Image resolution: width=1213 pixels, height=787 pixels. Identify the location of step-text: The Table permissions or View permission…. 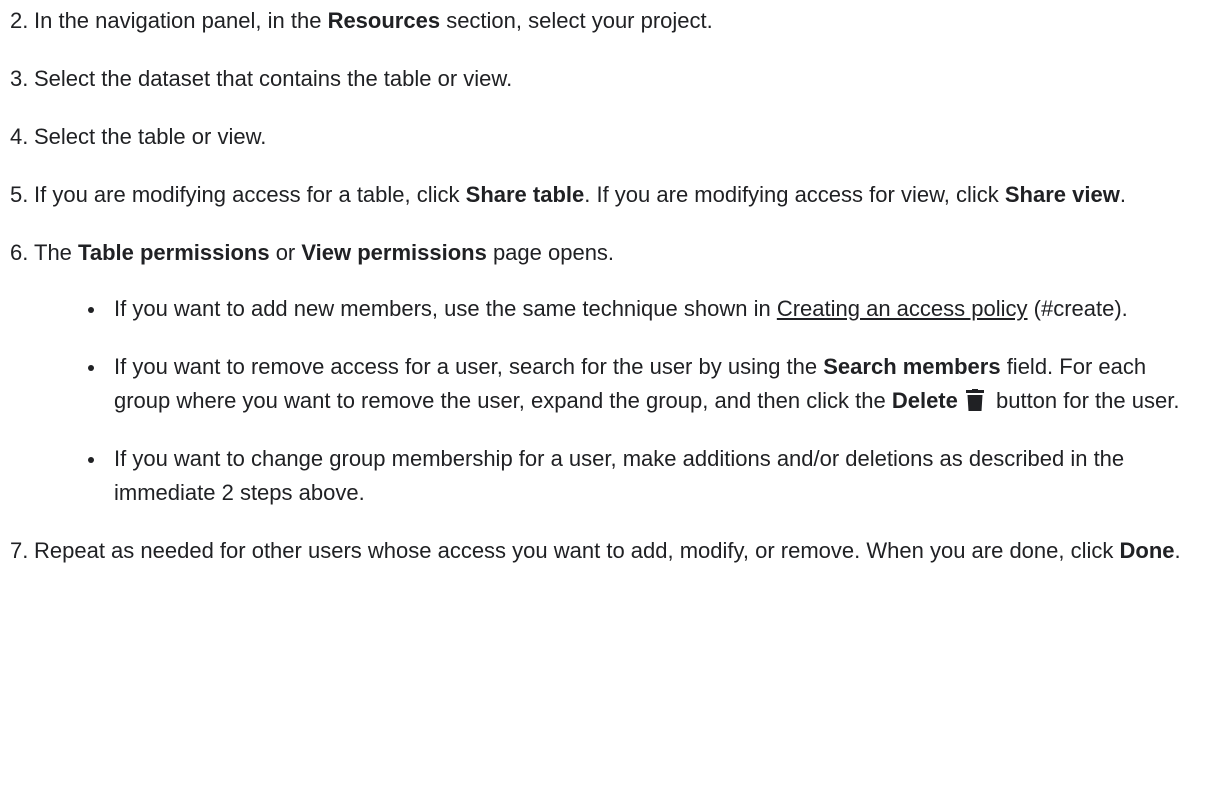
(618, 253).